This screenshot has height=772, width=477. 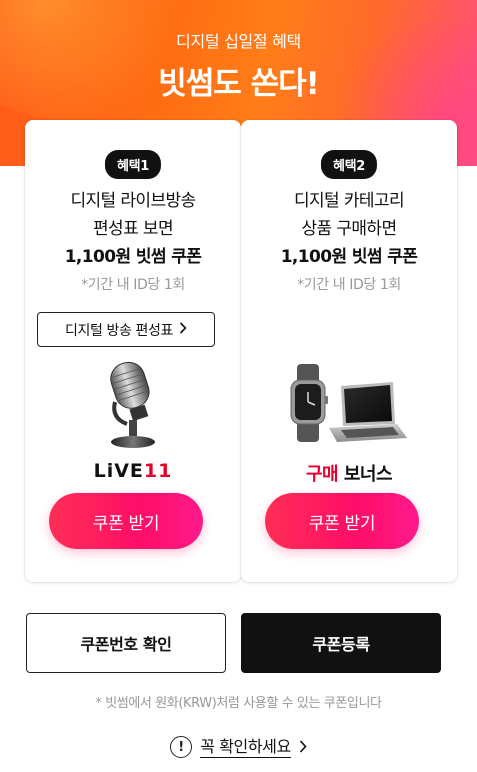 I want to click on check-coupon-number-button: 쿠폰번호 확인, so click(x=126, y=643).